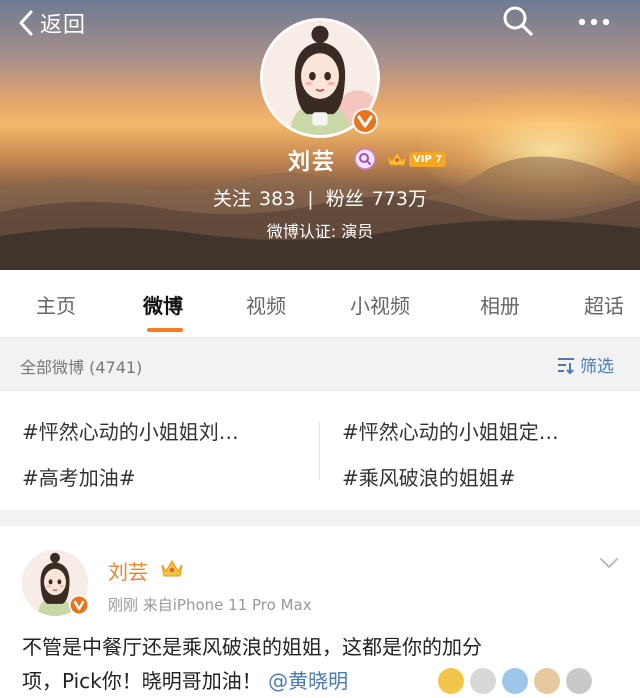 Image resolution: width=640 pixels, height=698 pixels. I want to click on follow-stats: 关注 383 | 粉丝 773万, so click(320, 197).